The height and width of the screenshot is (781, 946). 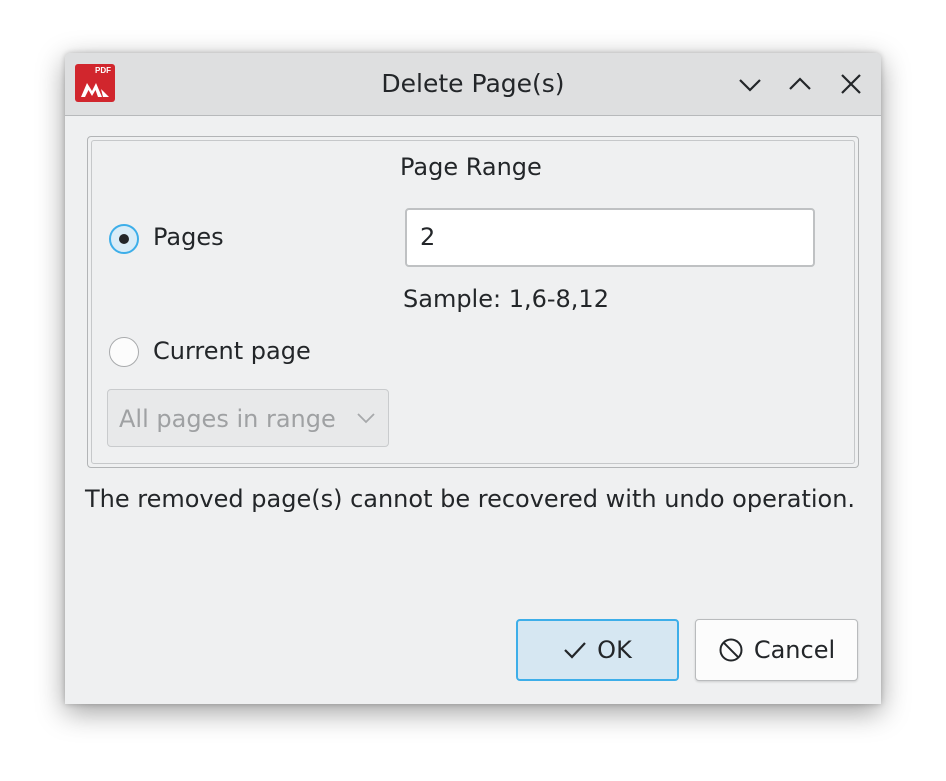 What do you see at coordinates (188, 237) in the screenshot?
I see `pages-radio-label: Pages` at bounding box center [188, 237].